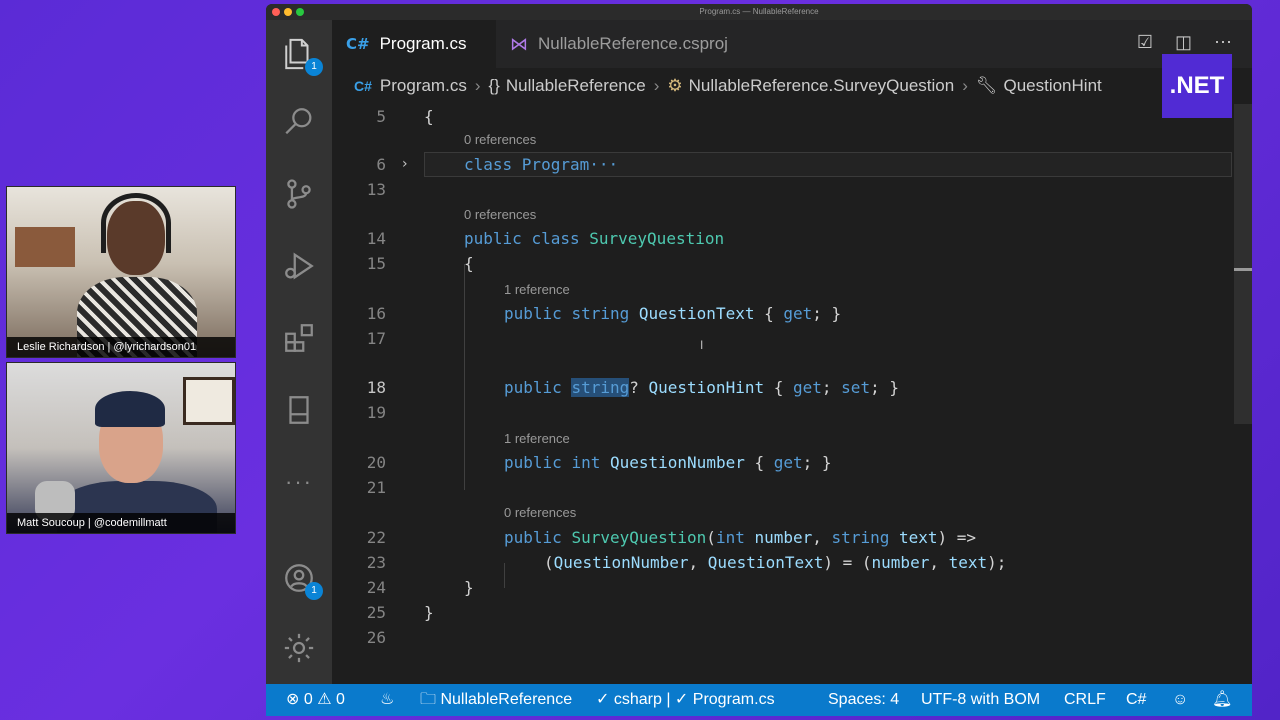 This screenshot has height=720, width=1280. Describe the element at coordinates (576, 86) in the screenshot. I see `breadcrumb-namespace: NullableReference` at that location.